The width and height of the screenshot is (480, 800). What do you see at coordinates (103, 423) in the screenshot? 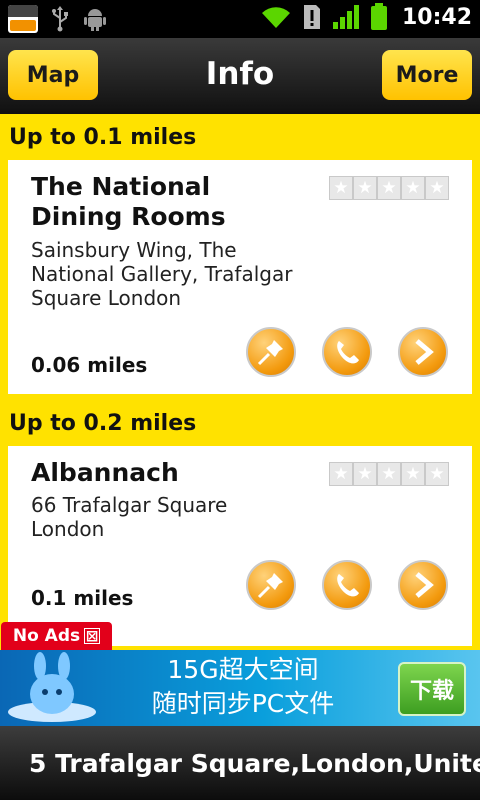
I see `section-header: Up to 0.2 miles` at bounding box center [103, 423].